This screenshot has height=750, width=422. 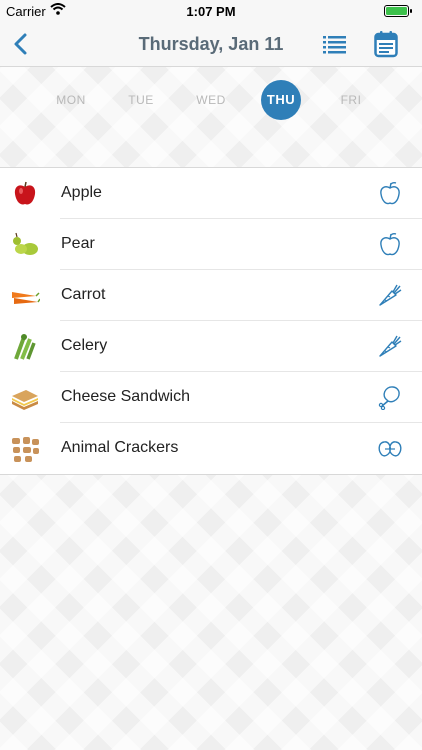 What do you see at coordinates (399, 12) in the screenshot?
I see `battery-icon` at bounding box center [399, 12].